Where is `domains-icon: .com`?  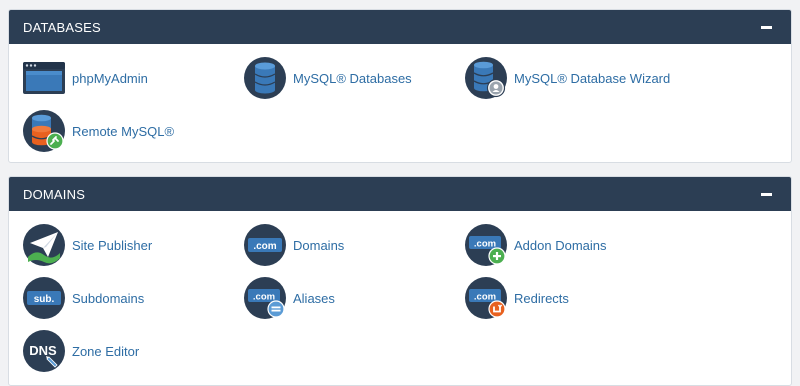
domains-icon: .com is located at coordinates (265, 245).